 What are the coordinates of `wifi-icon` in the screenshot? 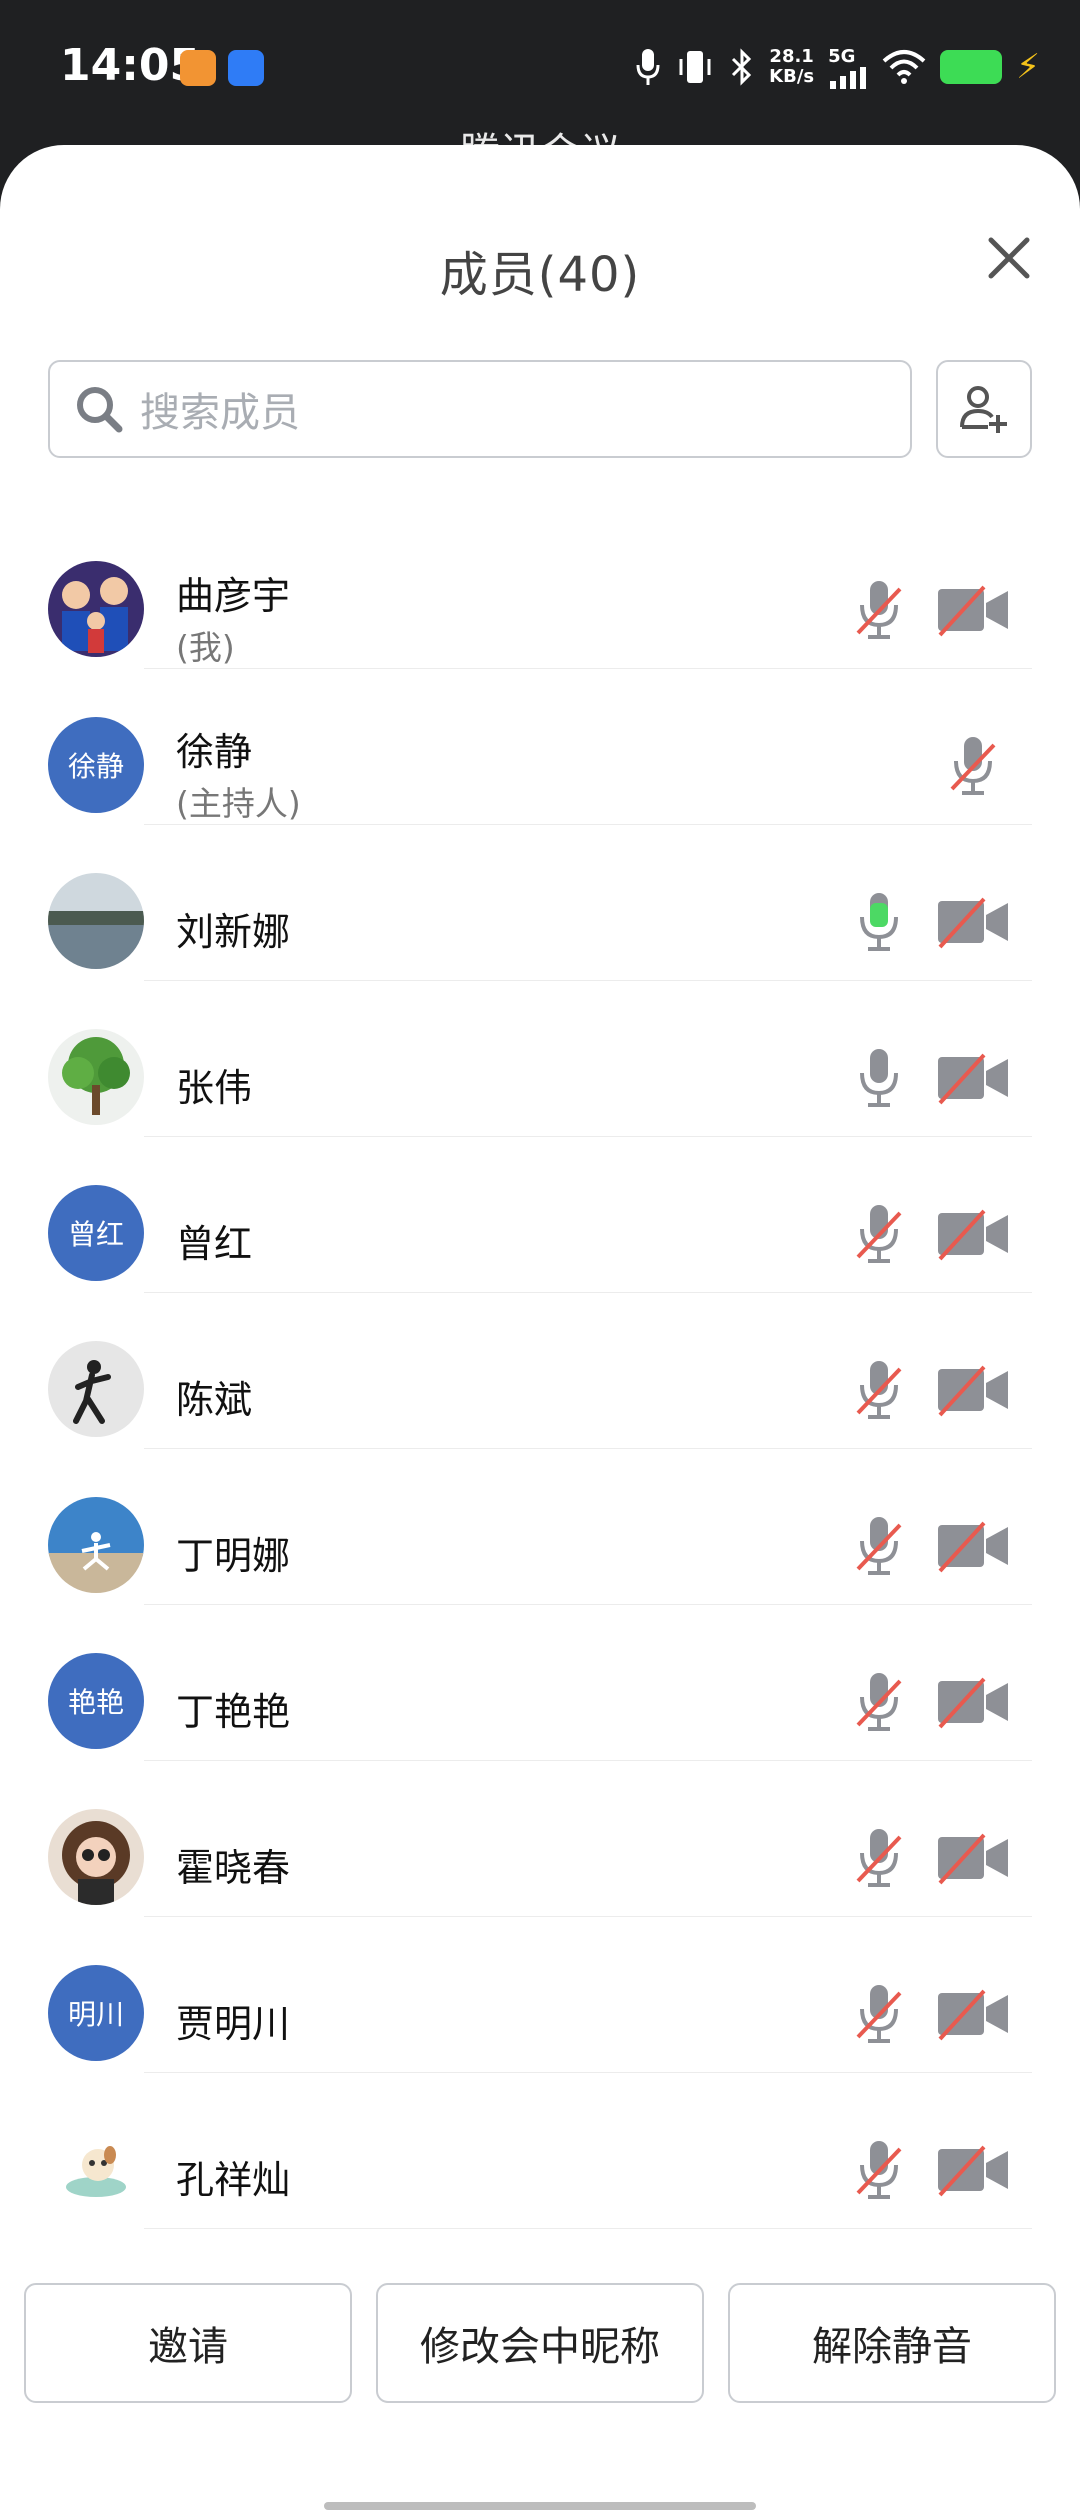 It's located at (904, 67).